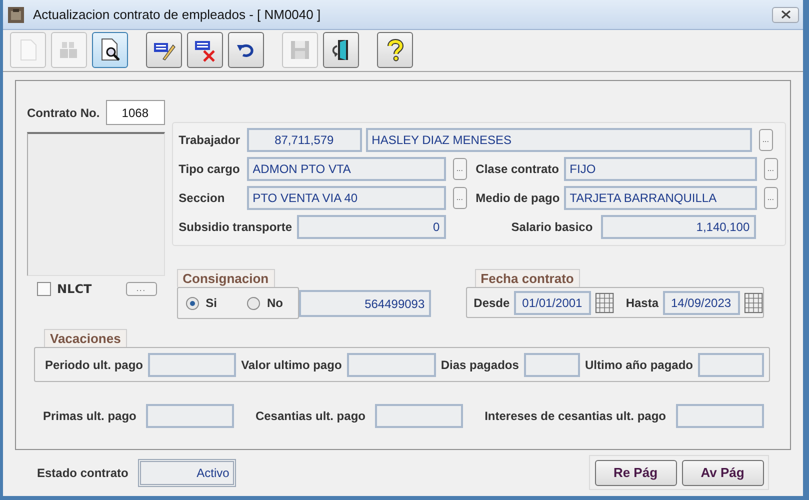 Image resolution: width=809 pixels, height=500 pixels. I want to click on group-title: Consignacion, so click(225, 278).